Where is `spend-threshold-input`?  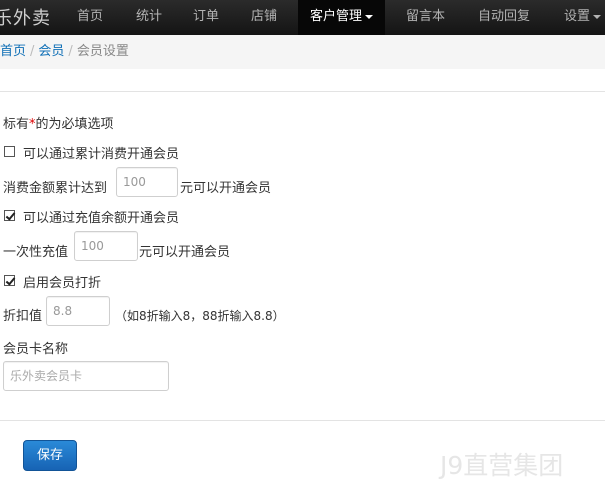
spend-threshold-input is located at coordinates (147, 182).